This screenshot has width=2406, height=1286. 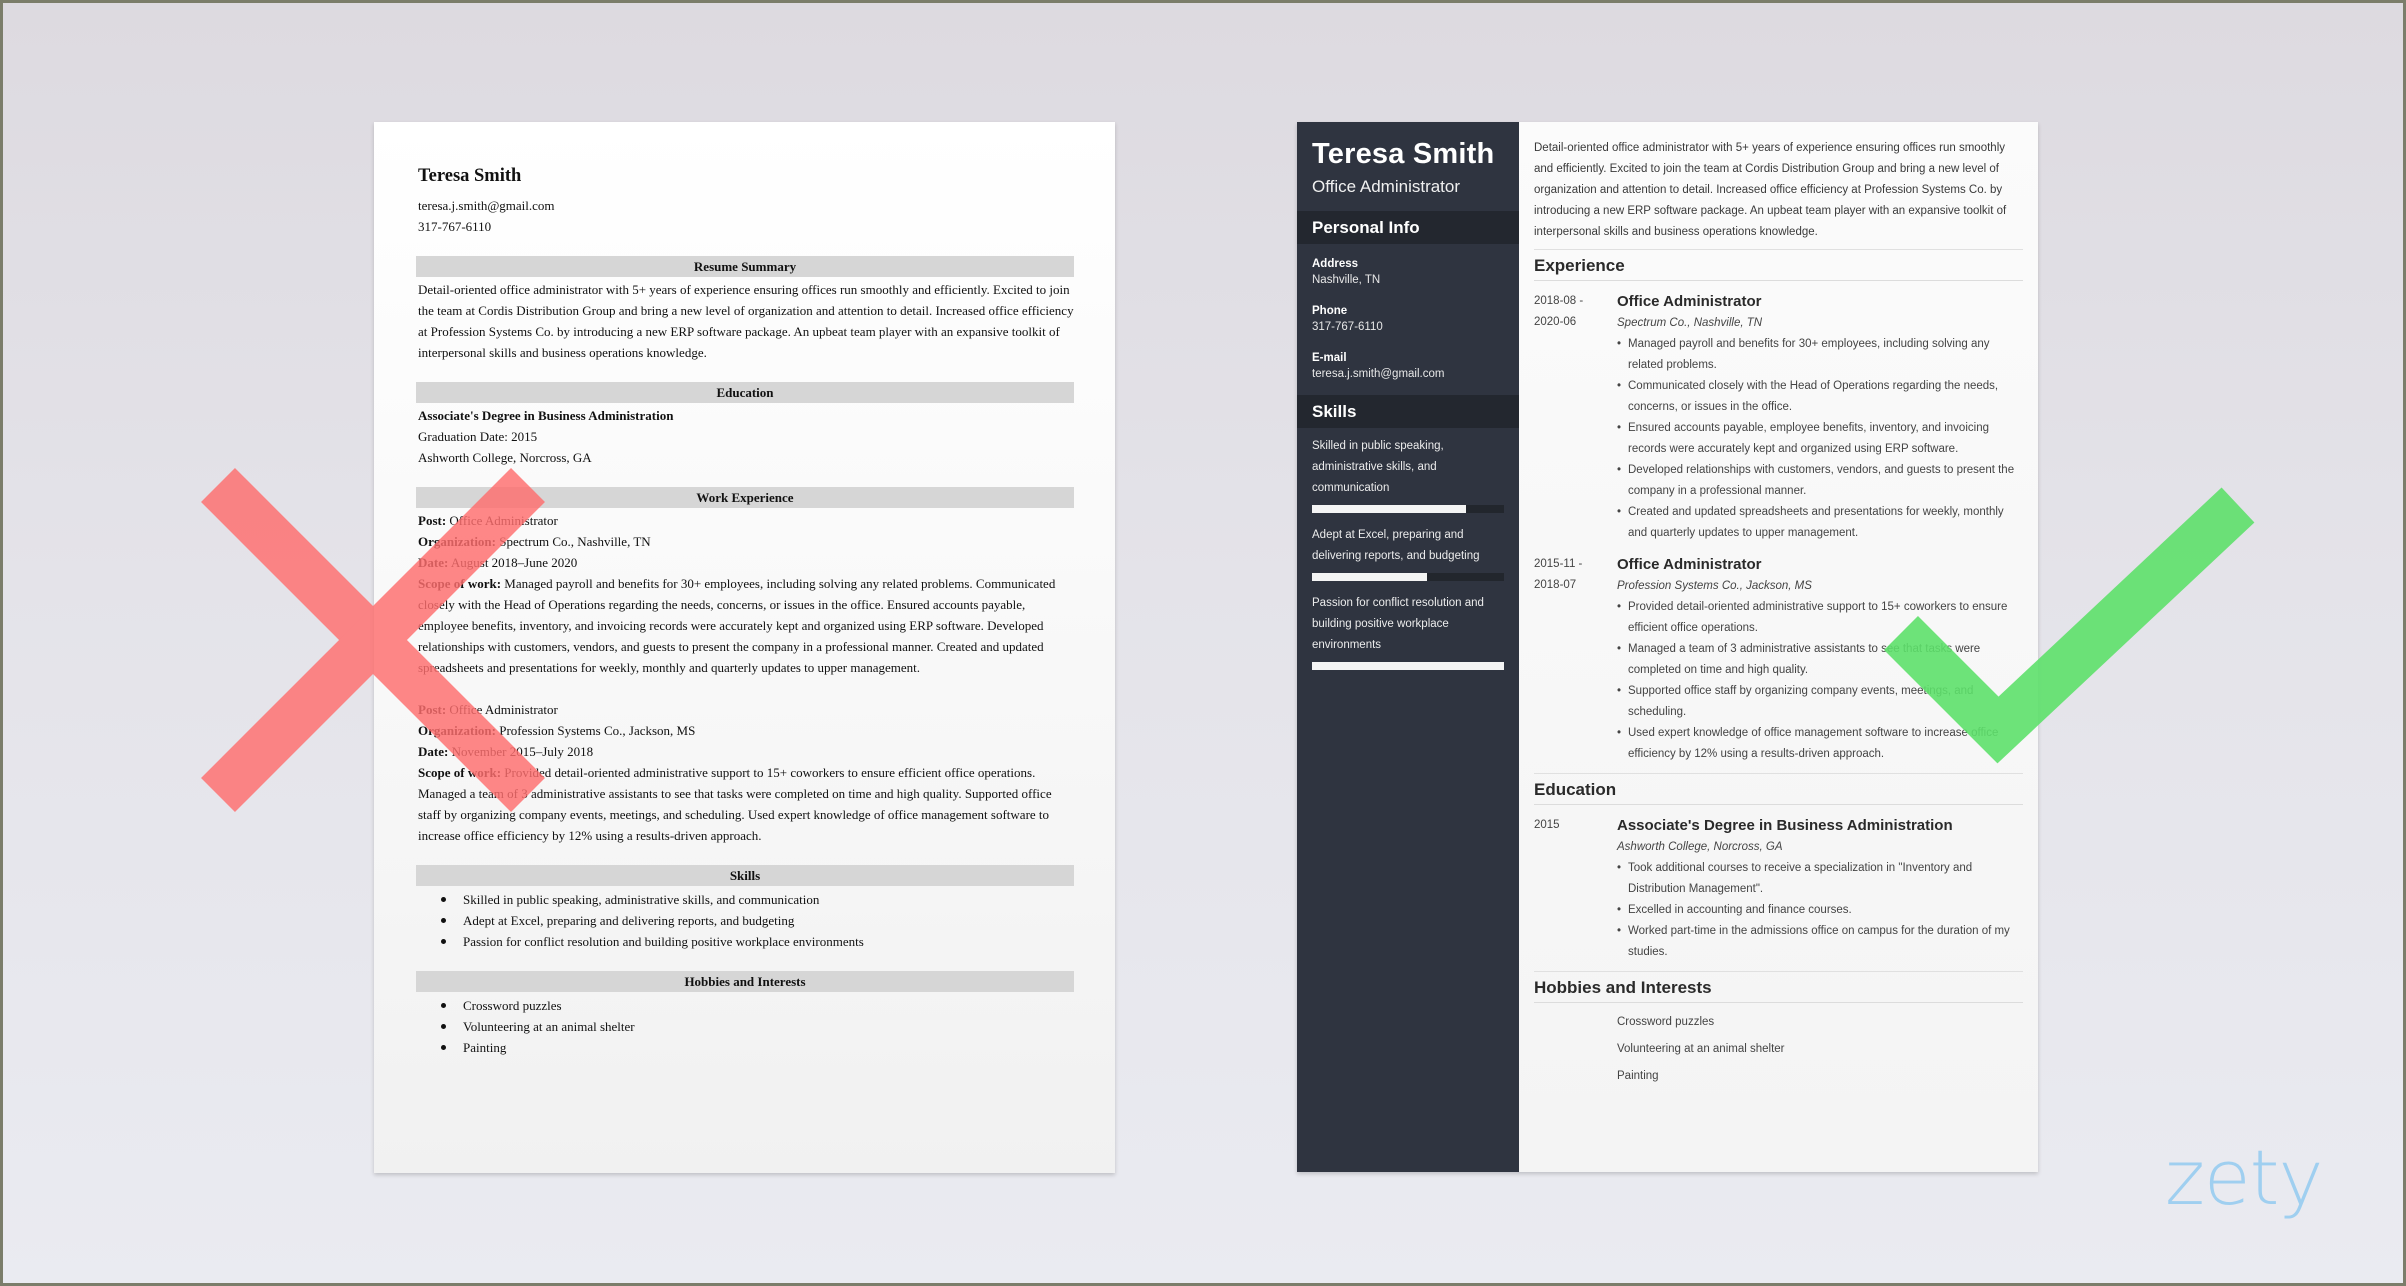 What do you see at coordinates (745, 497) in the screenshot?
I see `section-heading: Work Experience` at bounding box center [745, 497].